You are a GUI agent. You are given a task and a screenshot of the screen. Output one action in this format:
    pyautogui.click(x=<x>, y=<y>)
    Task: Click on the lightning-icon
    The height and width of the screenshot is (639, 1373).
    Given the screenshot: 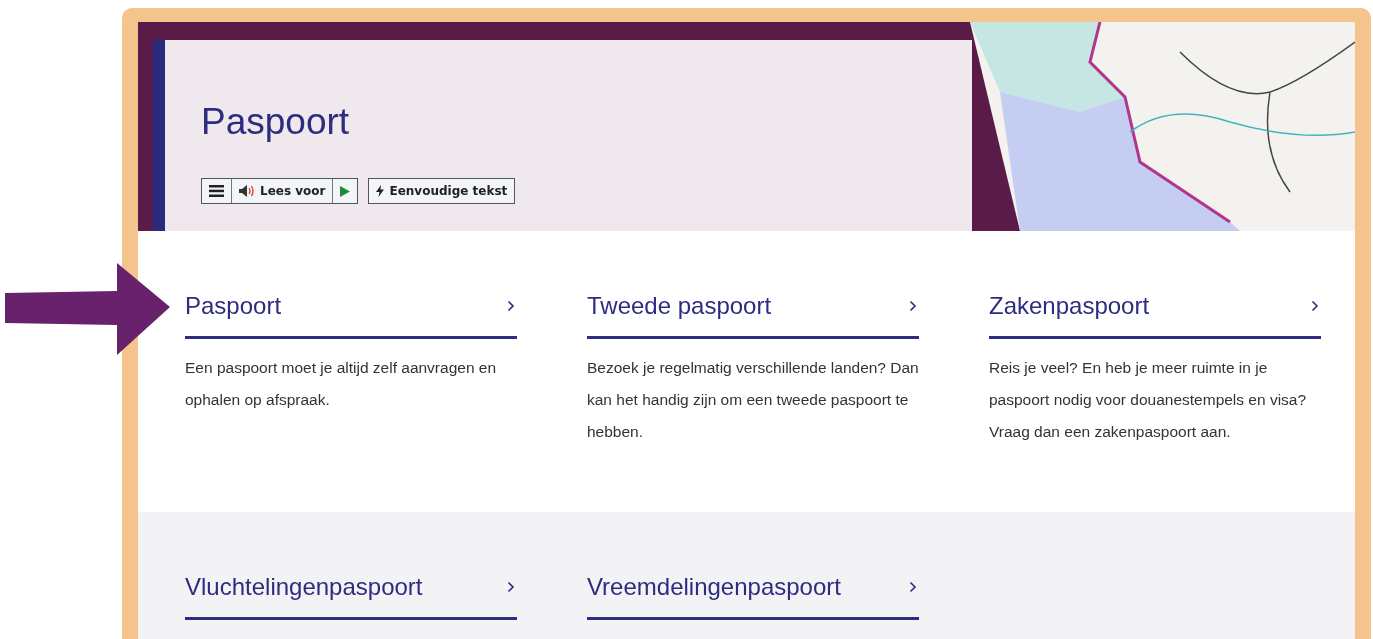 What is the action you would take?
    pyautogui.click(x=380, y=191)
    